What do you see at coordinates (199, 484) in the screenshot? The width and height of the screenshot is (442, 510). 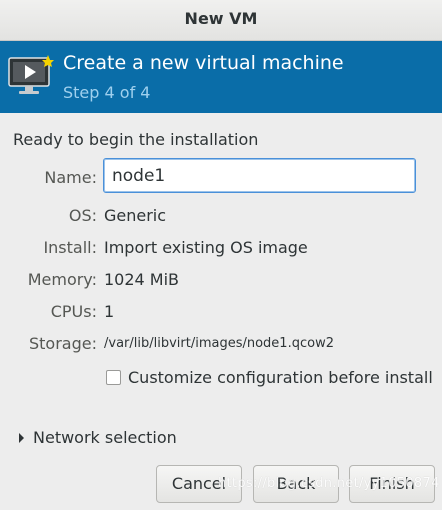 I see `cancel-button: Cancel` at bounding box center [199, 484].